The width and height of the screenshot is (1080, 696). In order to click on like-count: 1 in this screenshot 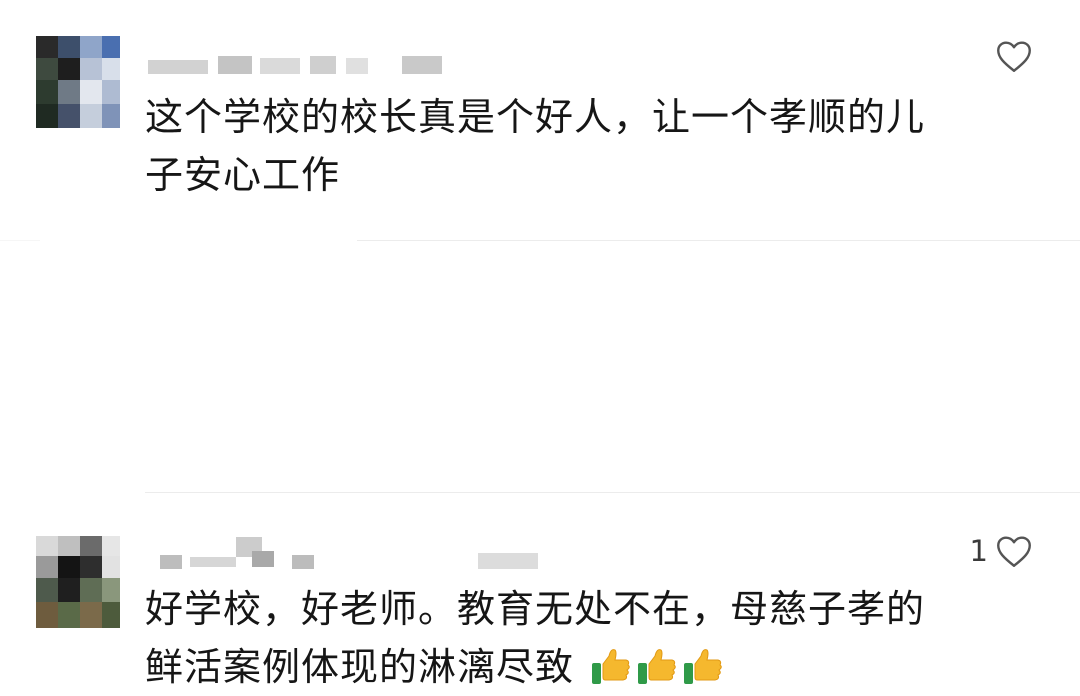, I will do `click(978, 551)`.